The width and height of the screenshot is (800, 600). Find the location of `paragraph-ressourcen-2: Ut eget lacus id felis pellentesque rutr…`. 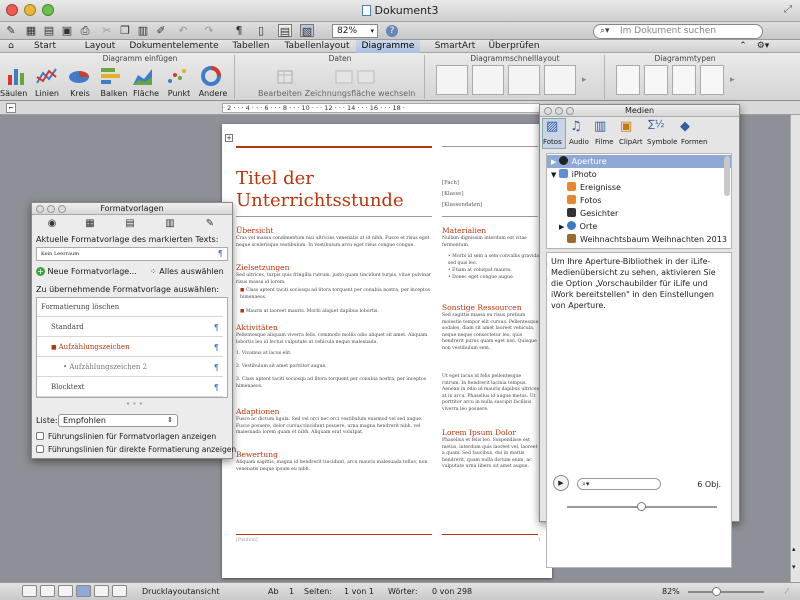

paragraph-ressourcen-2: Ut eget lacus id felis pellentesque rutr… is located at coordinates (491, 394).